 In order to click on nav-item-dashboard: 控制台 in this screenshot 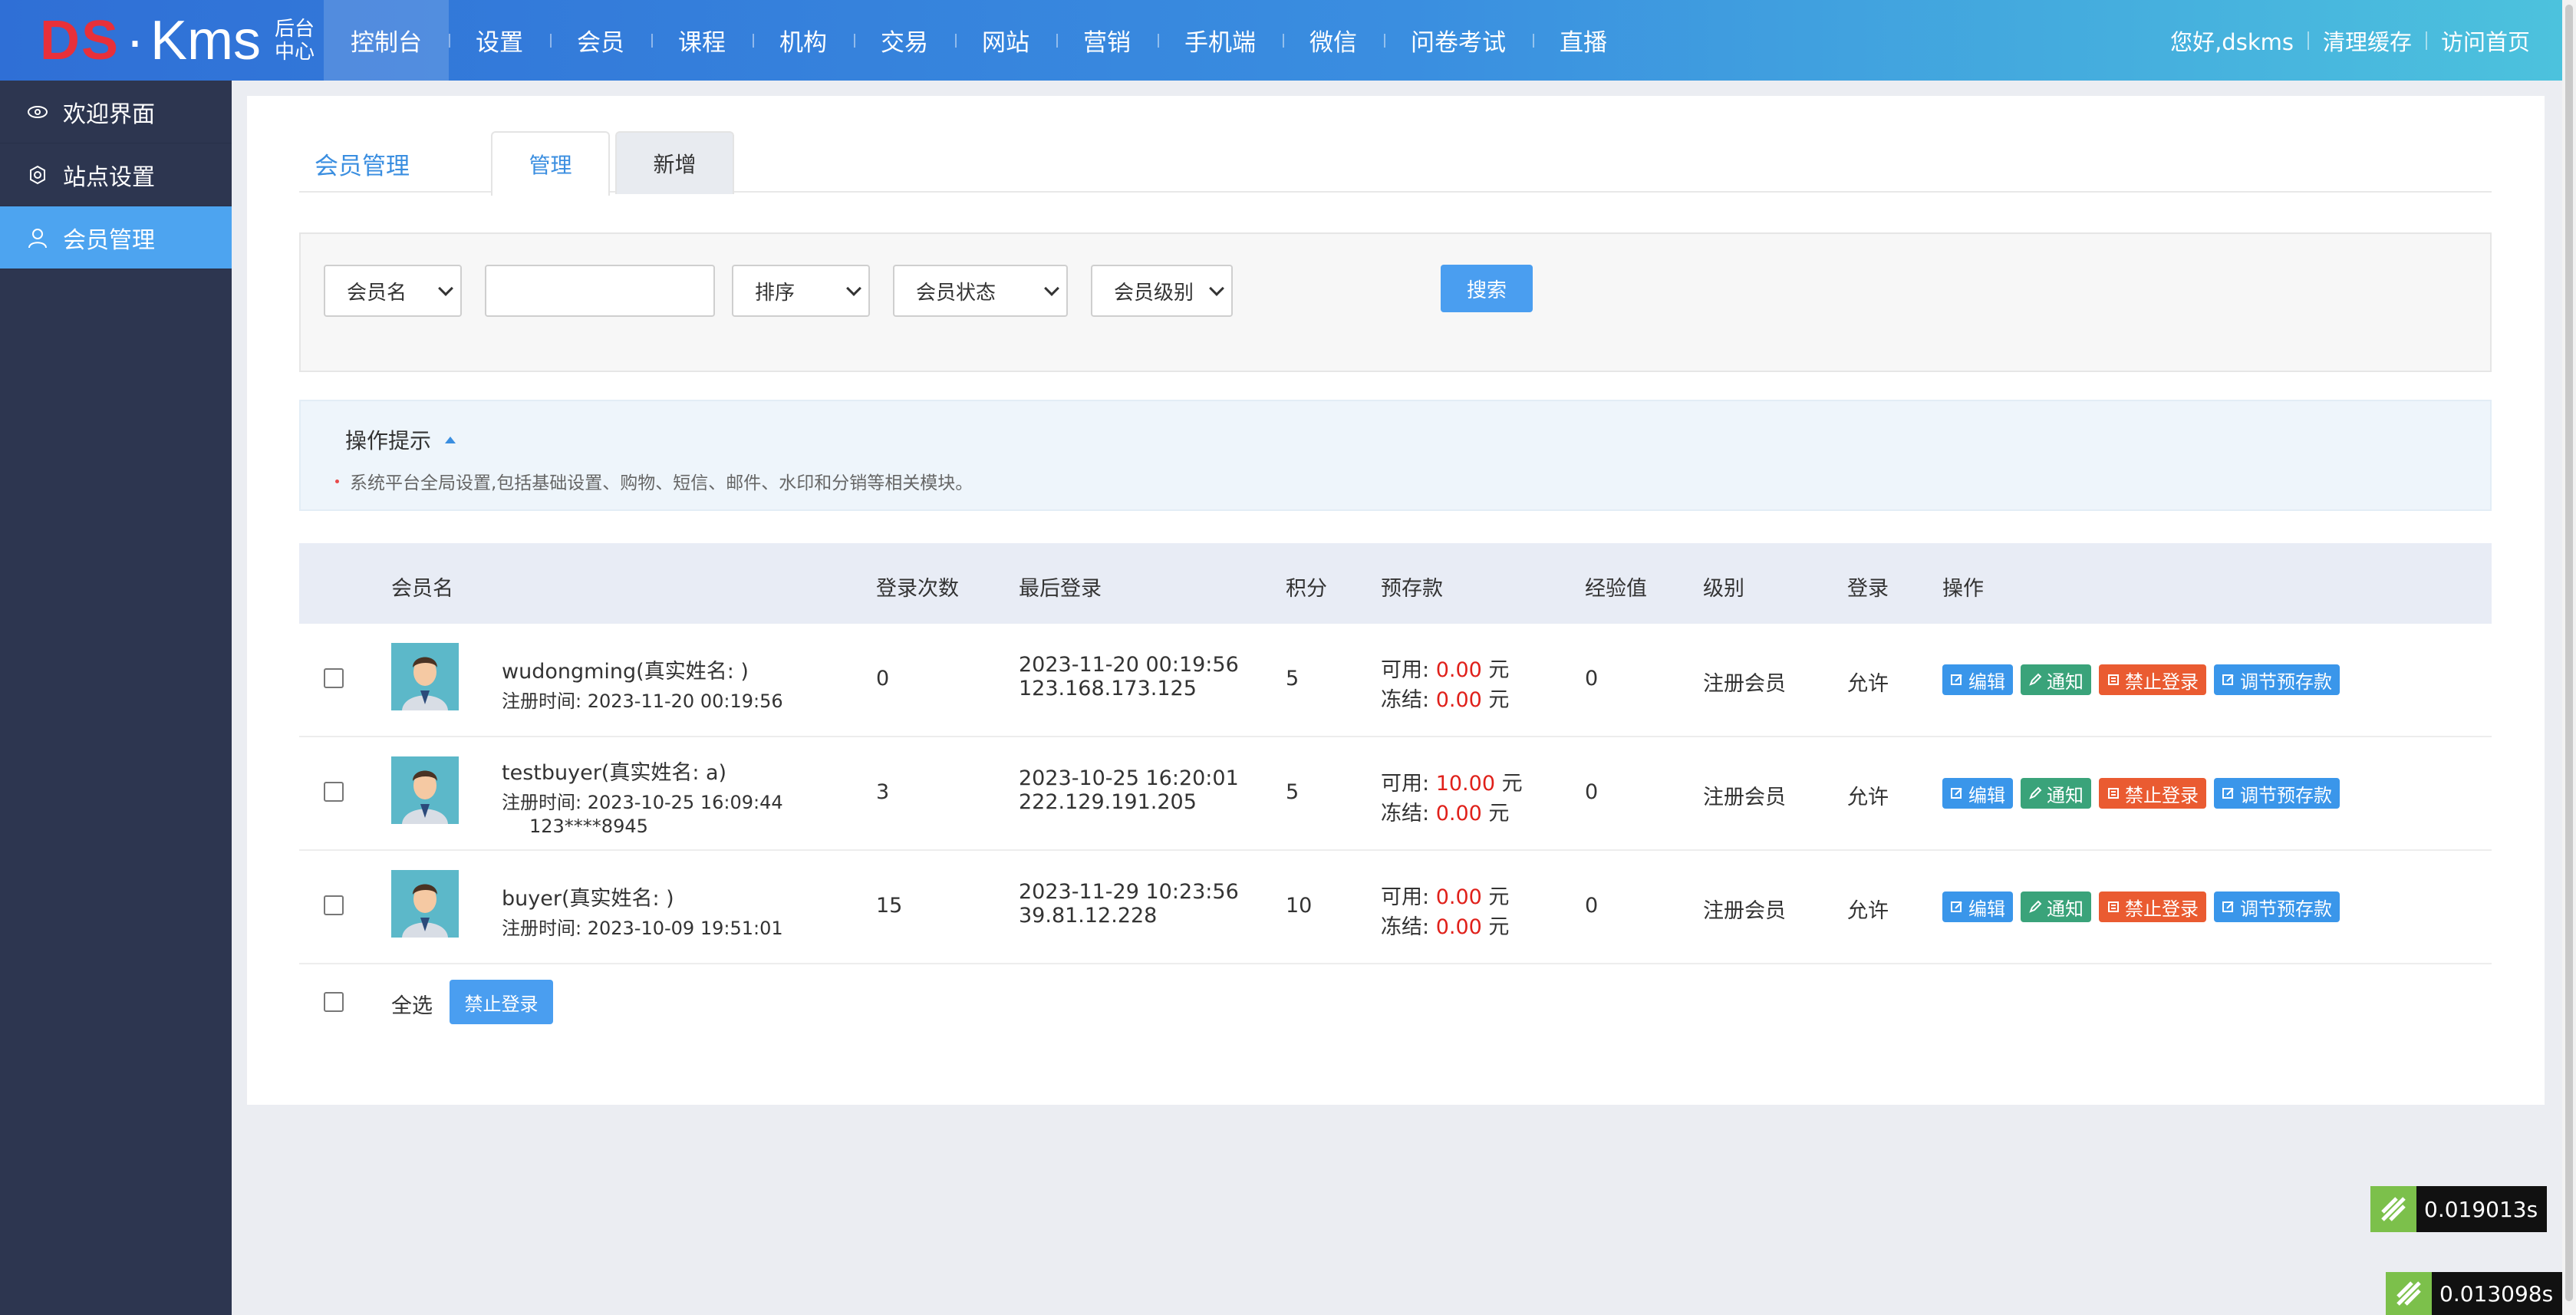, I will do `click(386, 40)`.